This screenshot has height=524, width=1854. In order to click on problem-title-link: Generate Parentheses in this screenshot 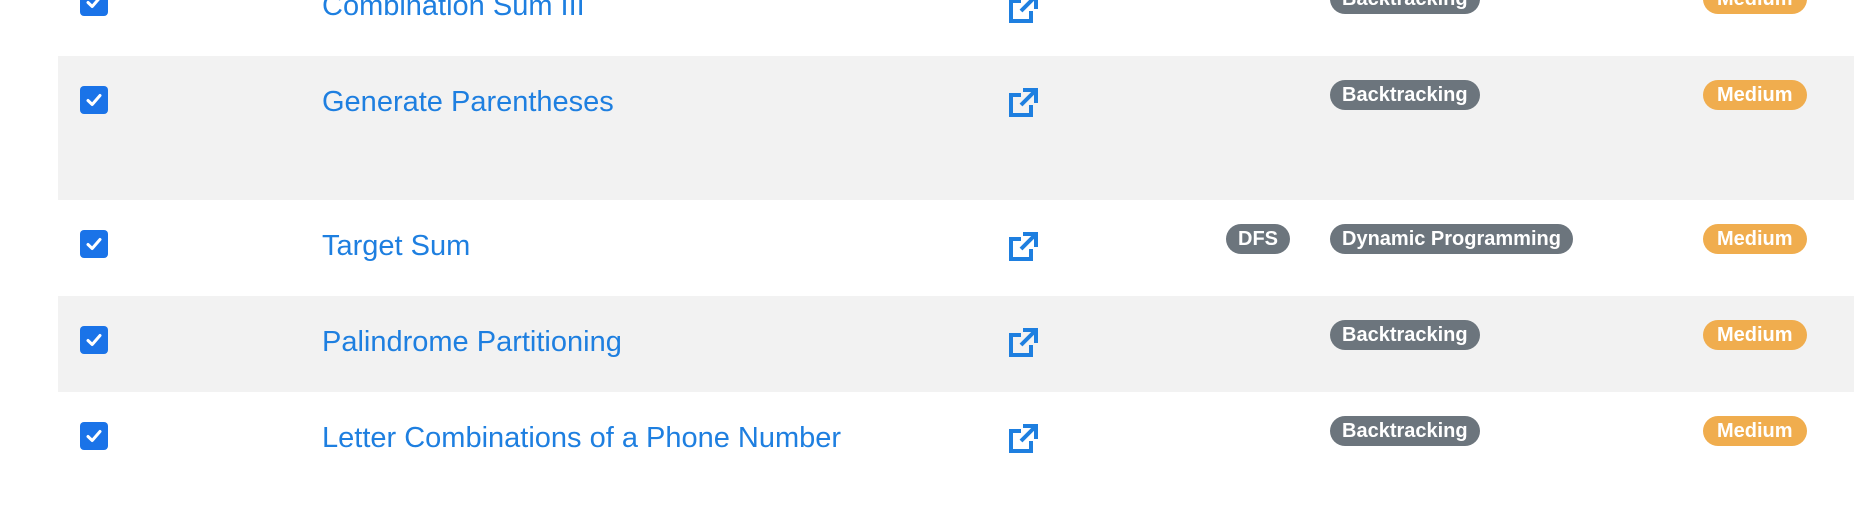, I will do `click(468, 102)`.